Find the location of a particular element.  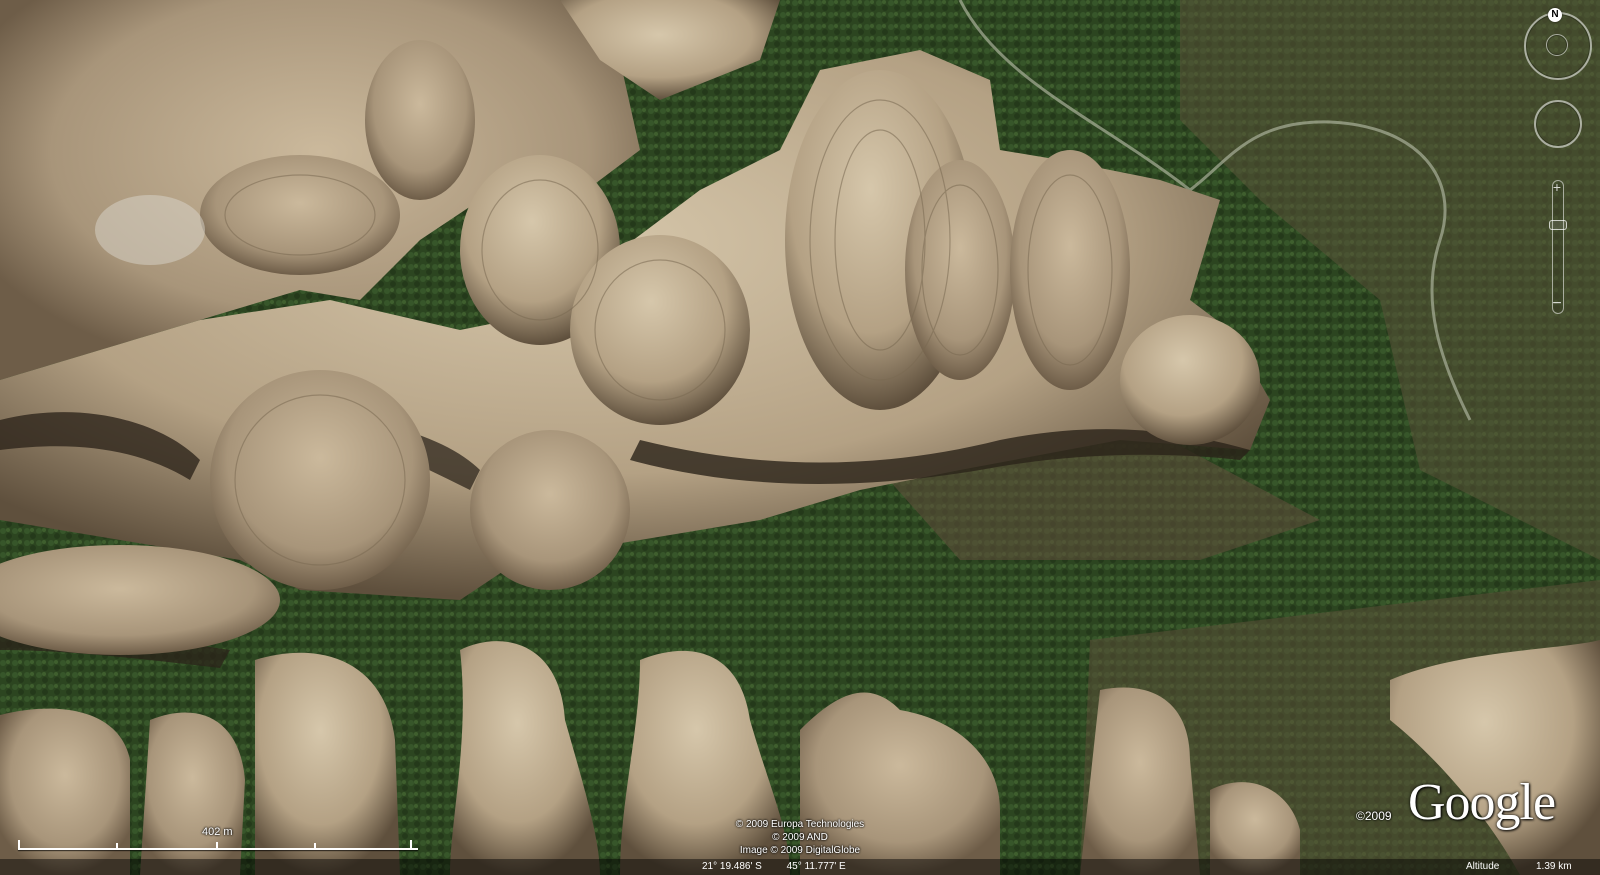

latitude-readout: 21° 19.486' S is located at coordinates (732, 866).